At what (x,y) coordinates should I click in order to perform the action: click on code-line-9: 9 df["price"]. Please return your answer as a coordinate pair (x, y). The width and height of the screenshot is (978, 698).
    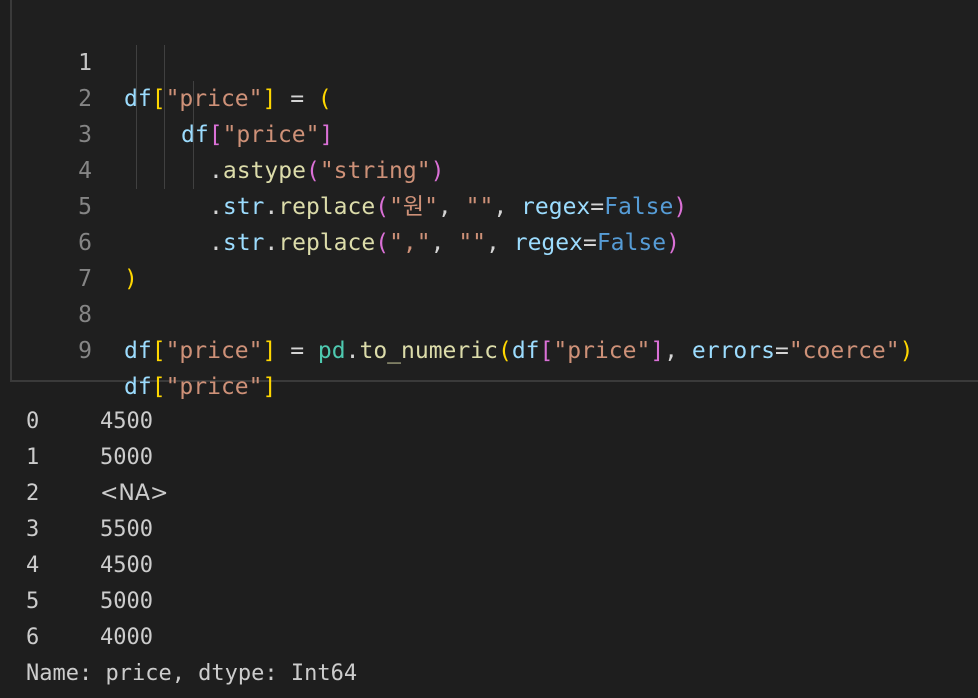
    Looking at the image, I should click on (144, 348).